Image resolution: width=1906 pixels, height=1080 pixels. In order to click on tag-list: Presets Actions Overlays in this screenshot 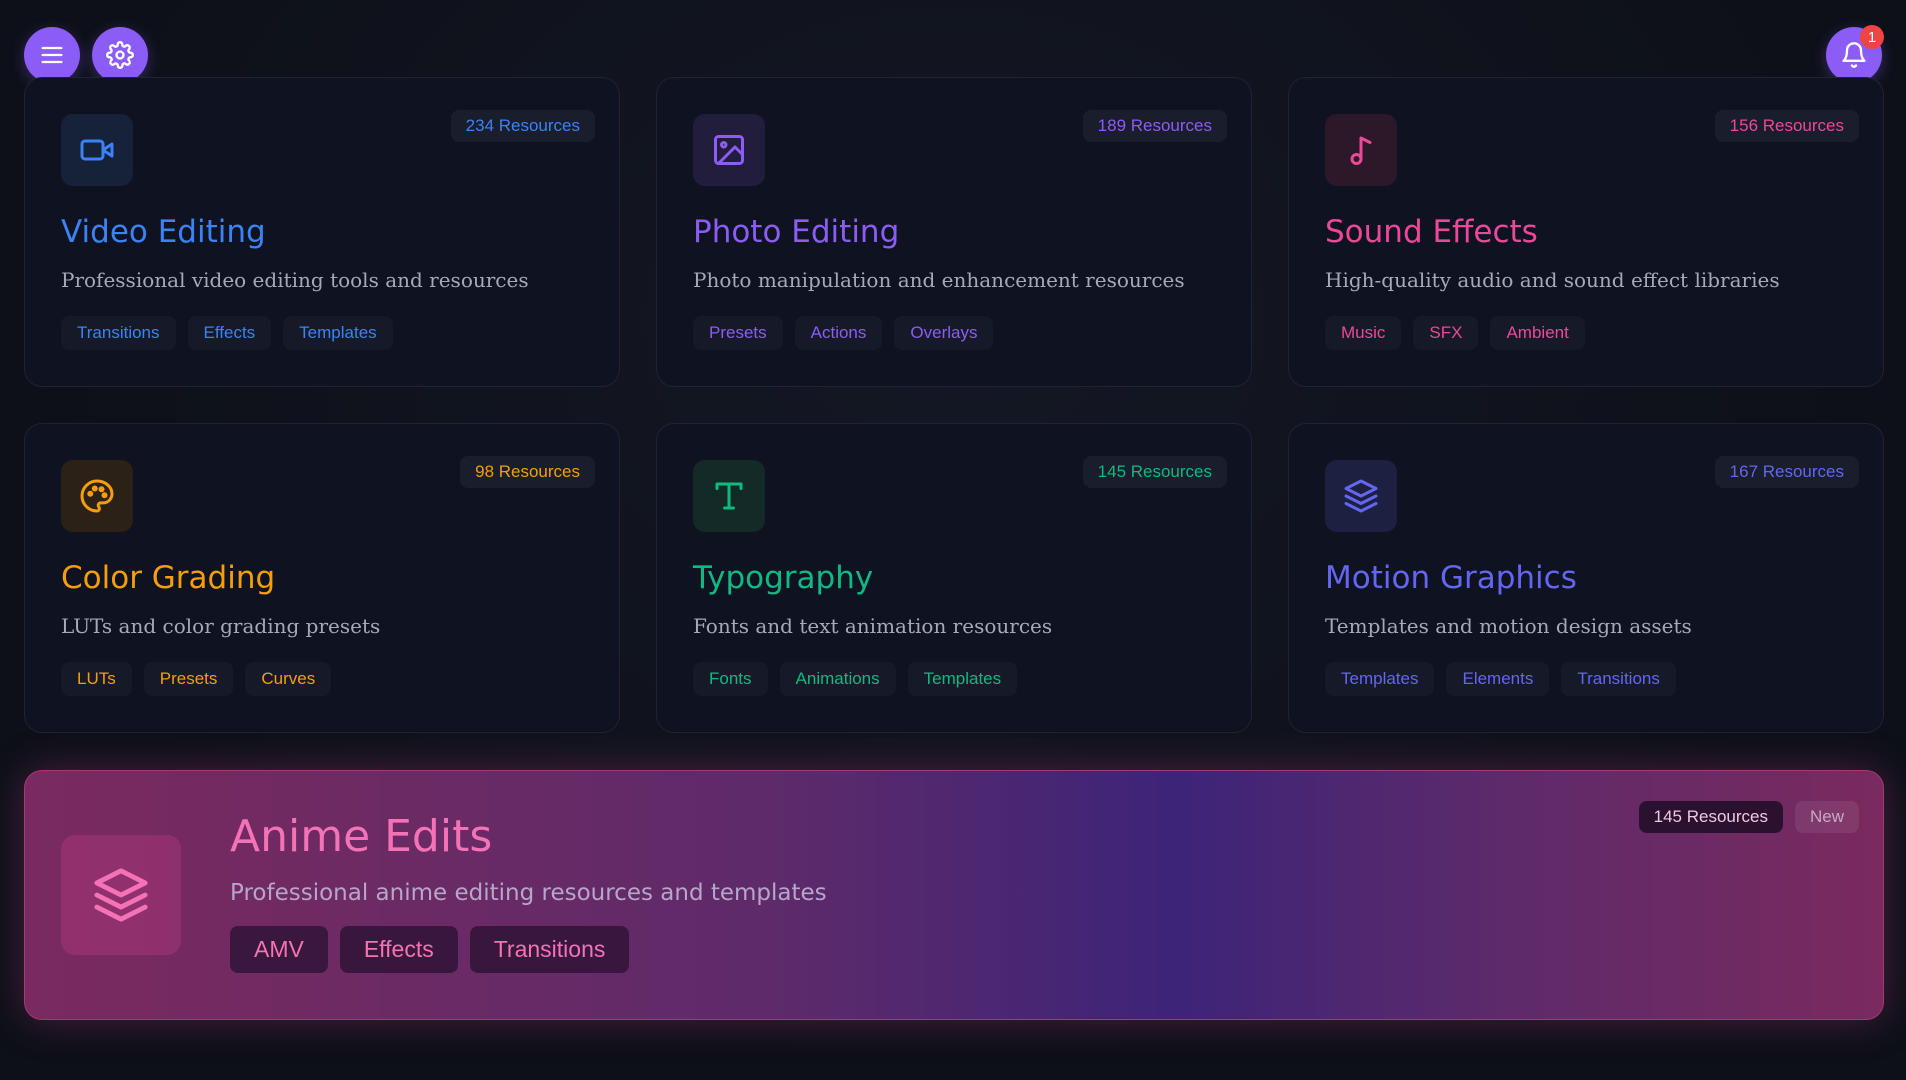, I will do `click(954, 333)`.